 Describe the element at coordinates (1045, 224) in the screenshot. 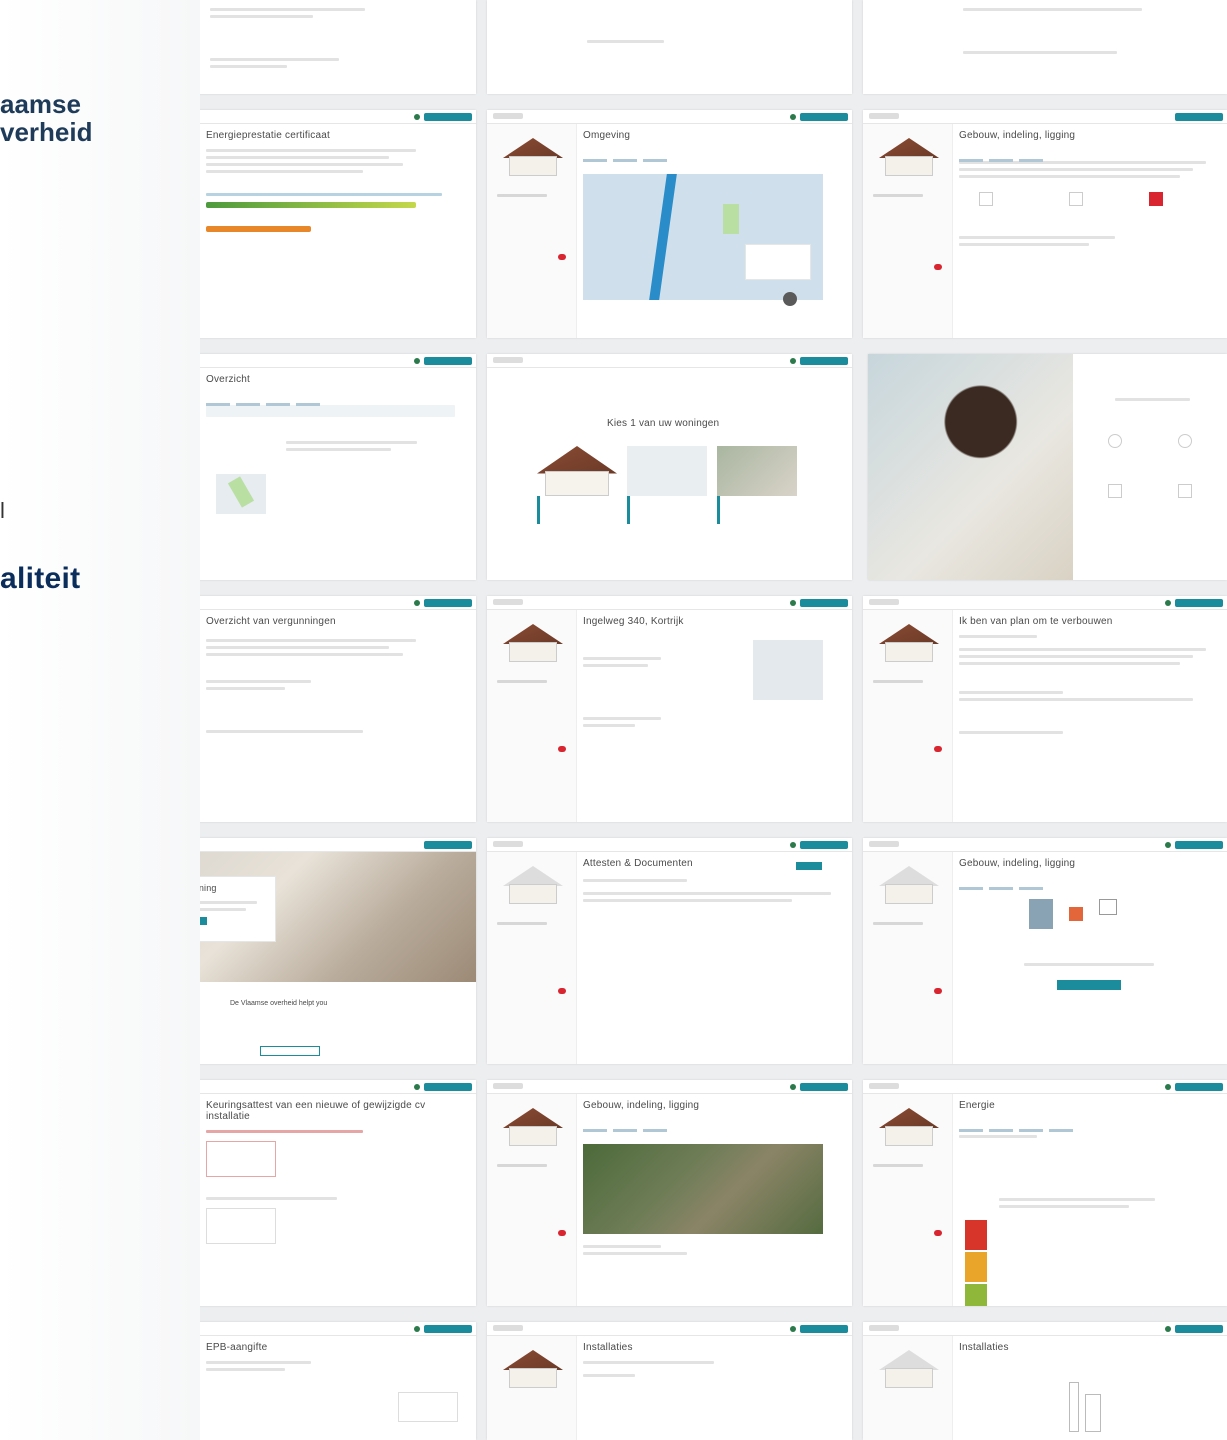

I see `tile-gebouw-1: Gebouw, indeling, ligging` at that location.